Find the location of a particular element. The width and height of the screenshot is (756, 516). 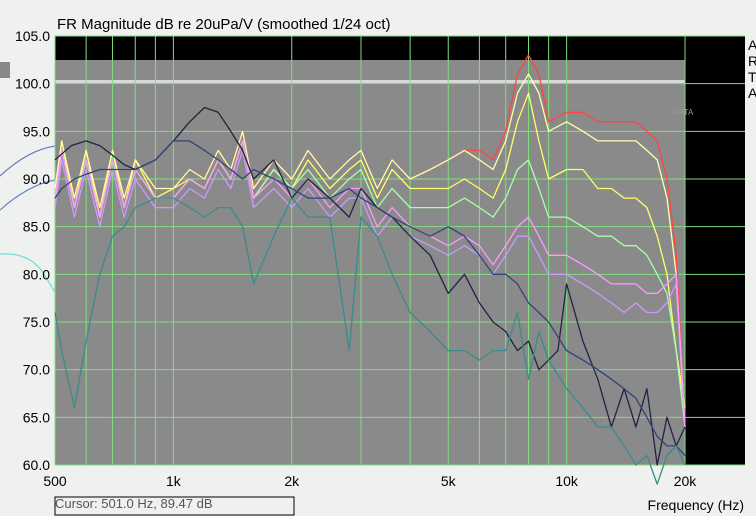

y-tick-label: 100.0 is located at coordinates (32, 84).